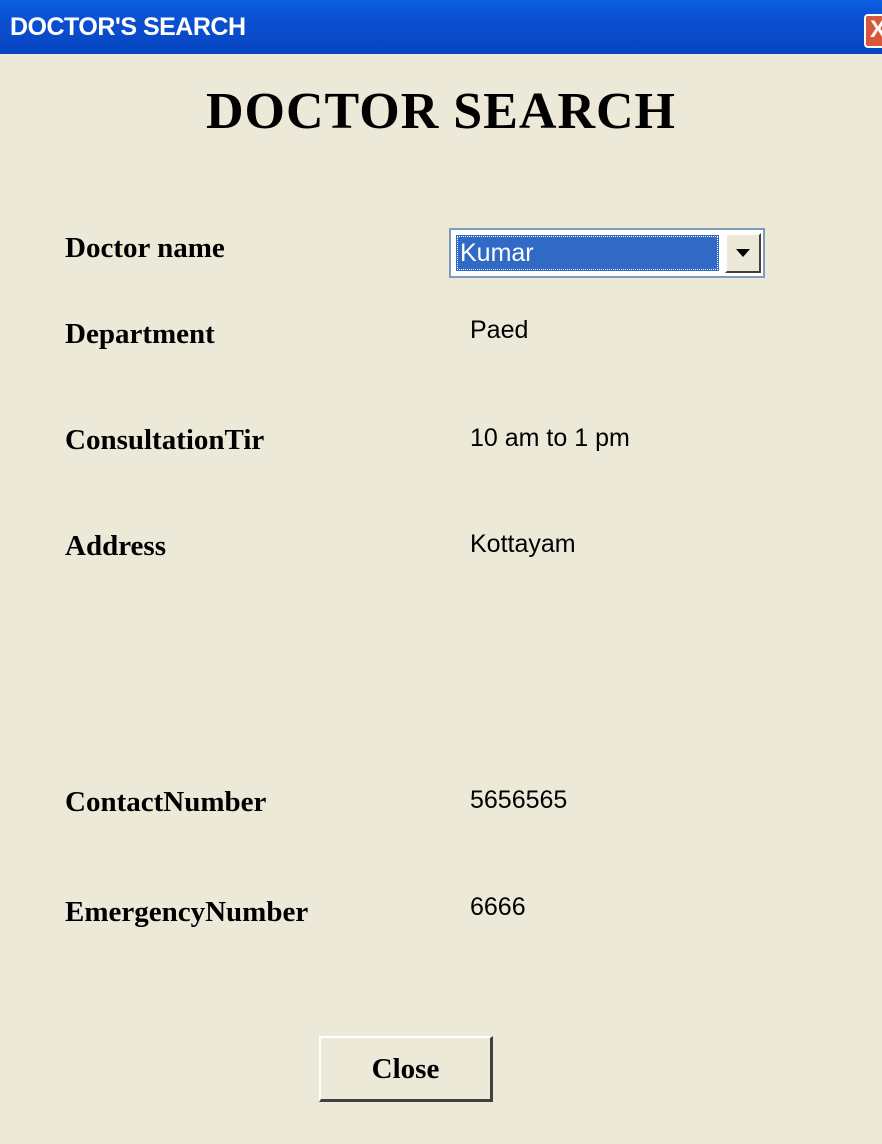 The image size is (882, 1144). What do you see at coordinates (140, 334) in the screenshot?
I see `department-label: Department` at bounding box center [140, 334].